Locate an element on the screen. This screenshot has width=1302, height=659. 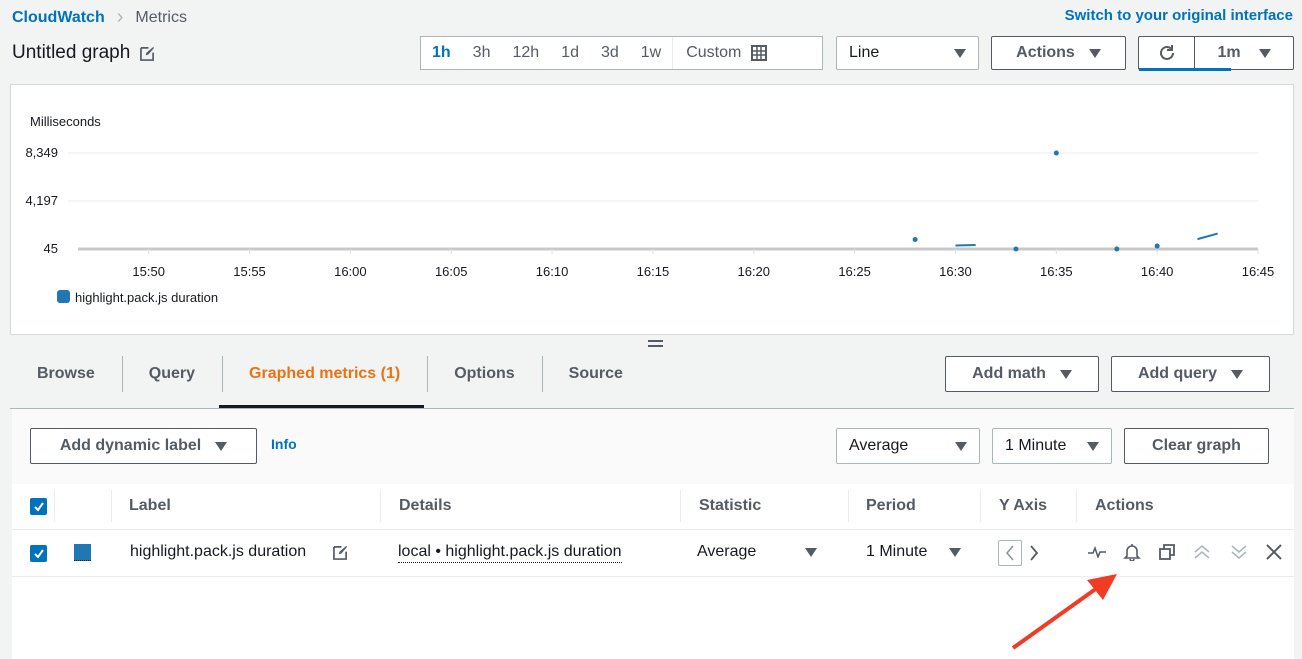
check-icon is located at coordinates (38, 553).